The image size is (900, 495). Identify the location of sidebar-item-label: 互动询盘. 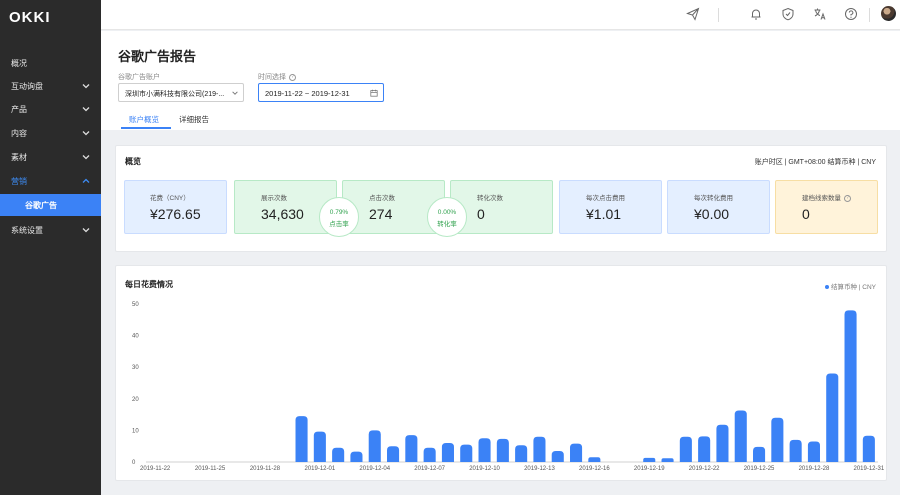
(27, 86).